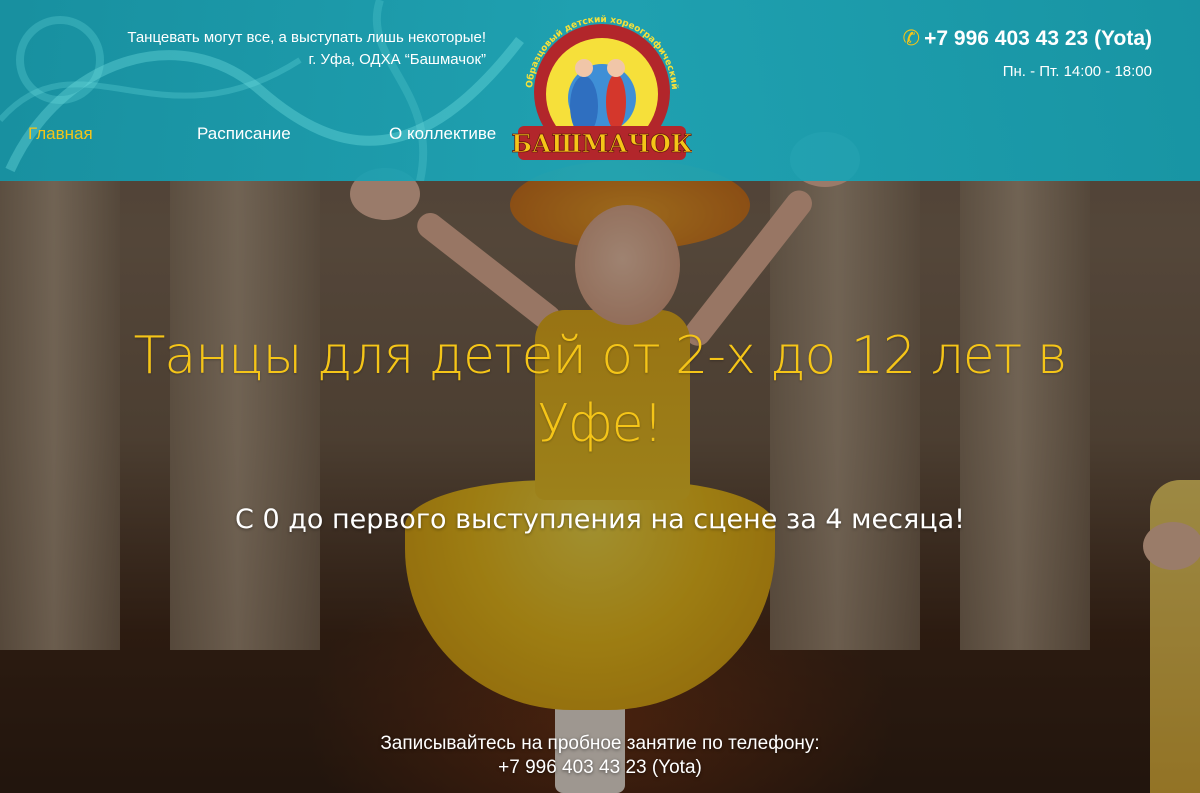 This screenshot has height=793, width=1200. I want to click on logo-title: БАШМАЧОК, so click(602, 143).